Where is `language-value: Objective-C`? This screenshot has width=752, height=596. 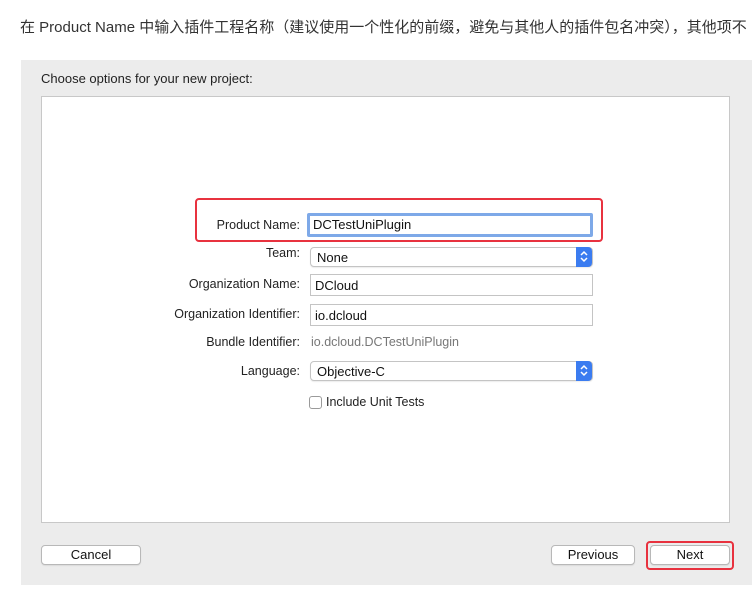 language-value: Objective-C is located at coordinates (351, 371).